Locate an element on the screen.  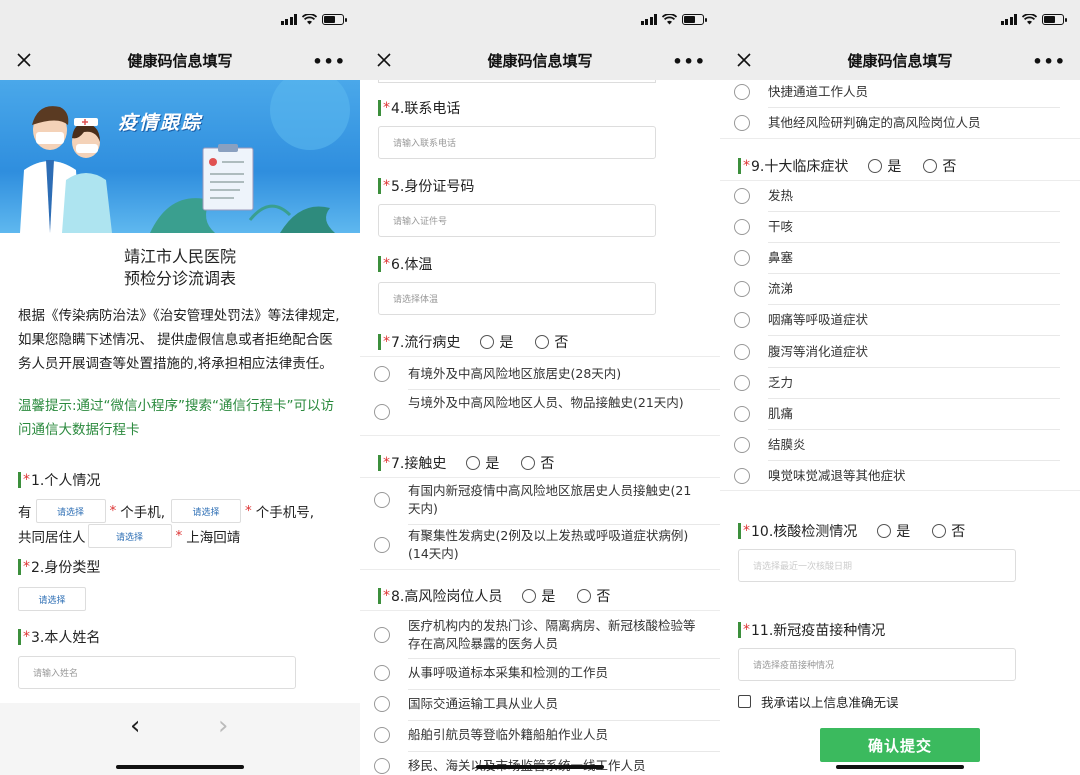
phone-input: 请输入联系电话 is located at coordinates (517, 142).